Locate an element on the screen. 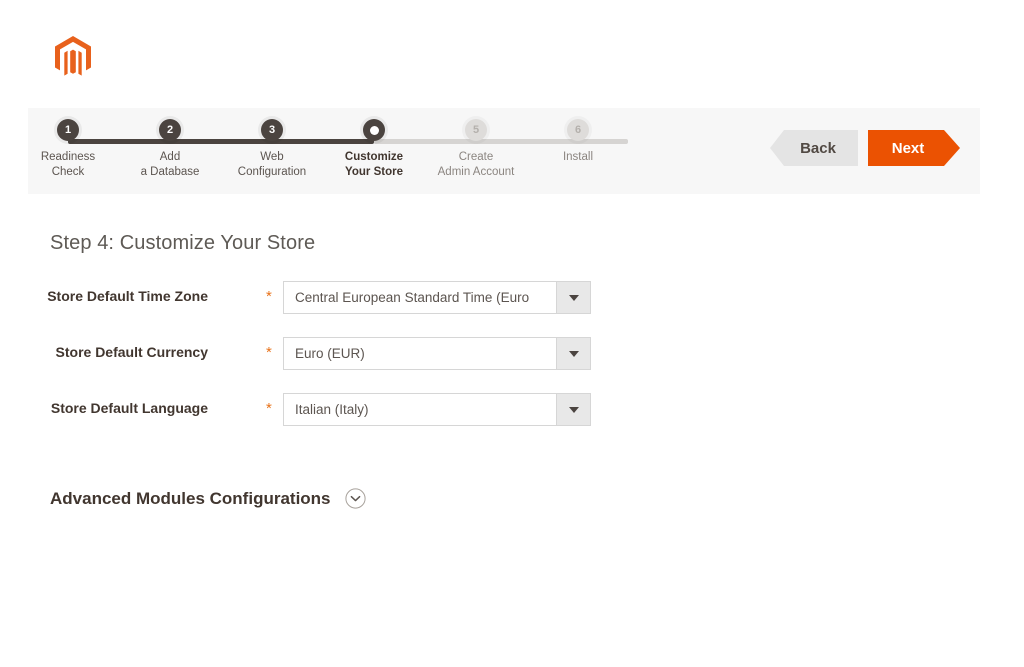 The height and width of the screenshot is (667, 1024). magento-logo is located at coordinates (73, 57).